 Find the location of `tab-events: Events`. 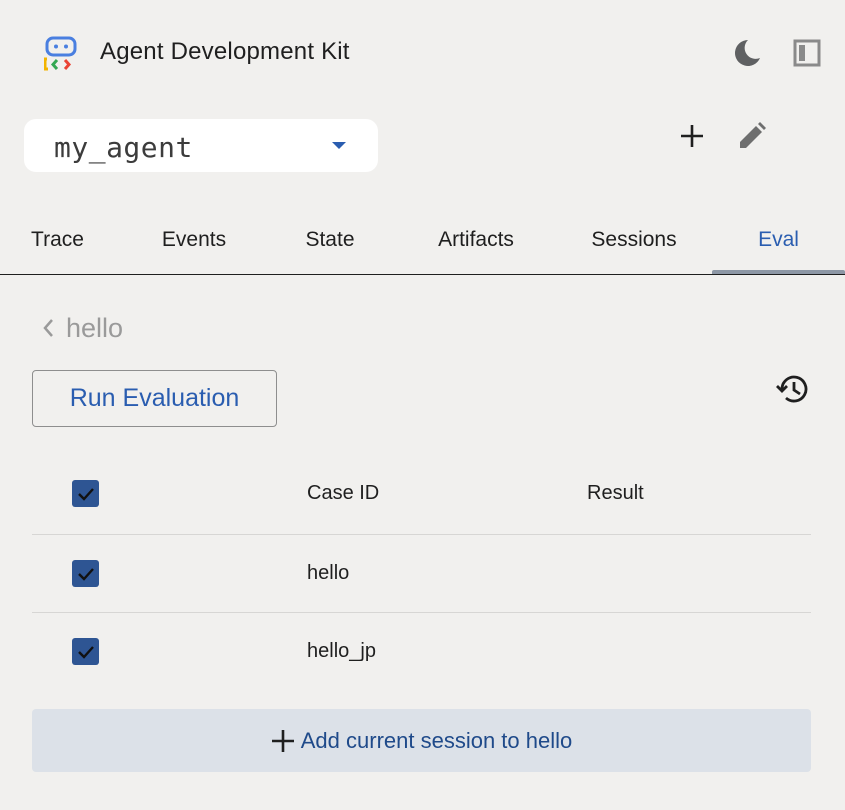

tab-events: Events is located at coordinates (194, 239).